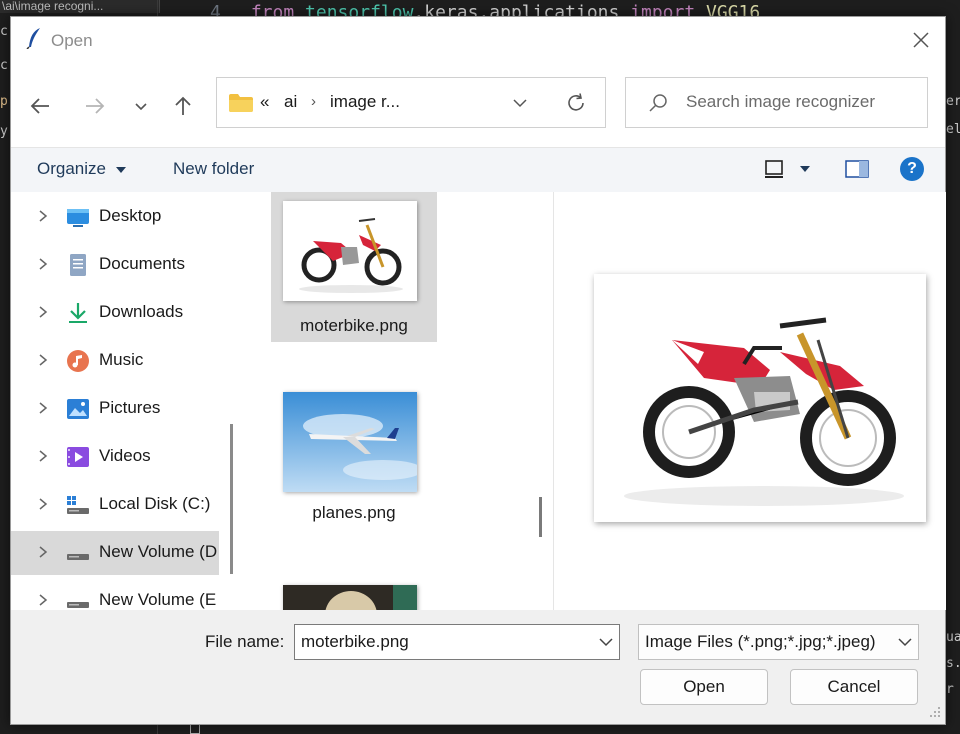 The image size is (960, 734). Describe the element at coordinates (264, 102) in the screenshot. I see `breadcrumb-overflow: «` at that location.